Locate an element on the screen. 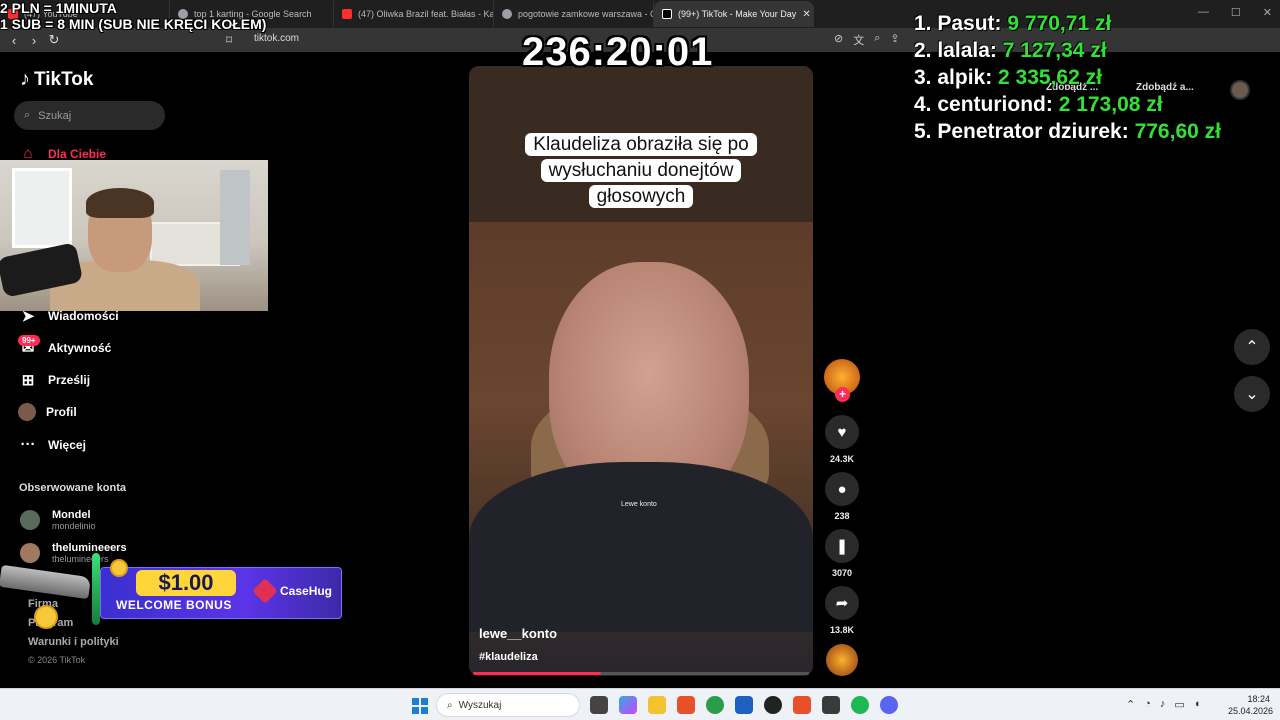 This screenshot has width=1280, height=720. leaderboard-row: 1. Pasut: 9 770,71 zł is located at coordinates (1013, 23).